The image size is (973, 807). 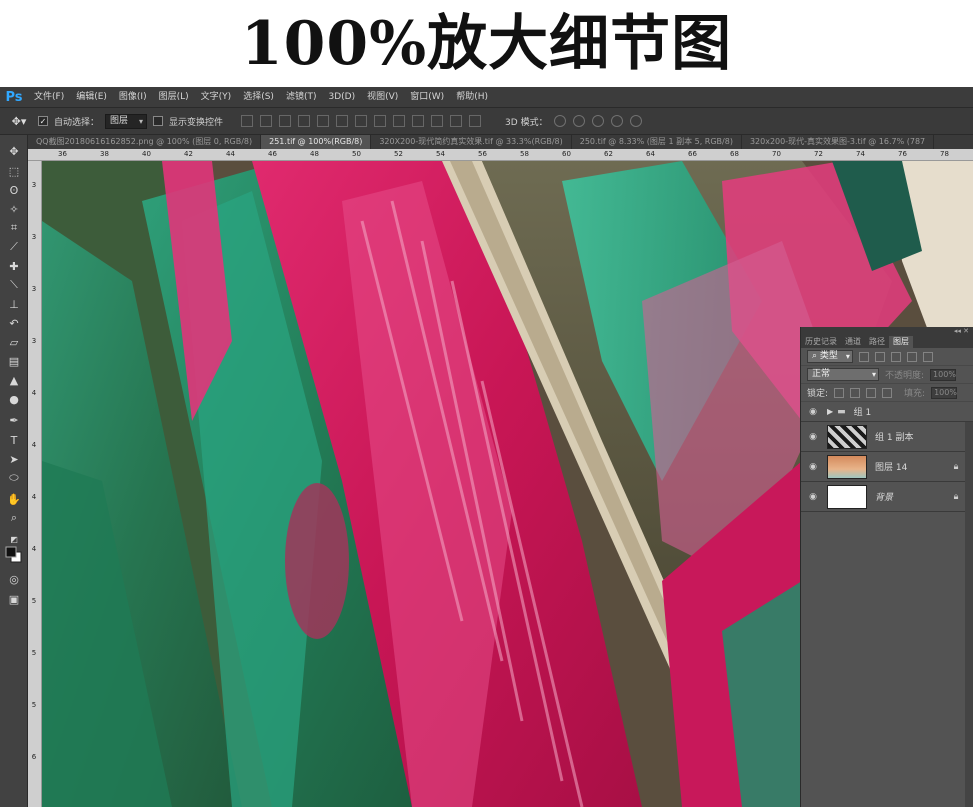 What do you see at coordinates (14, 399) in the screenshot?
I see `dodge-tool-icon: ●` at bounding box center [14, 399].